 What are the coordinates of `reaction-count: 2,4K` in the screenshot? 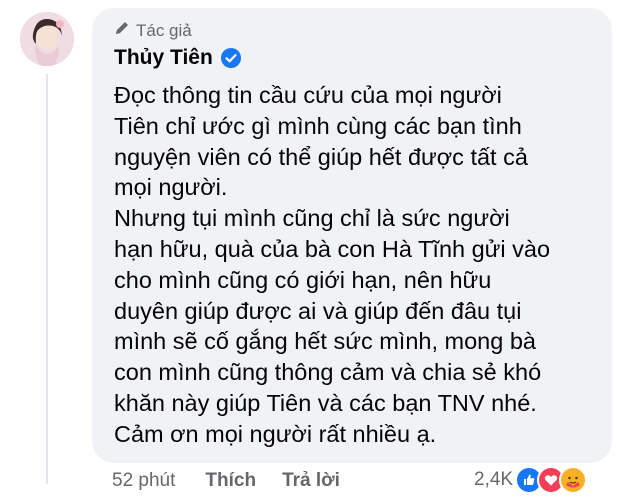 It's located at (494, 479).